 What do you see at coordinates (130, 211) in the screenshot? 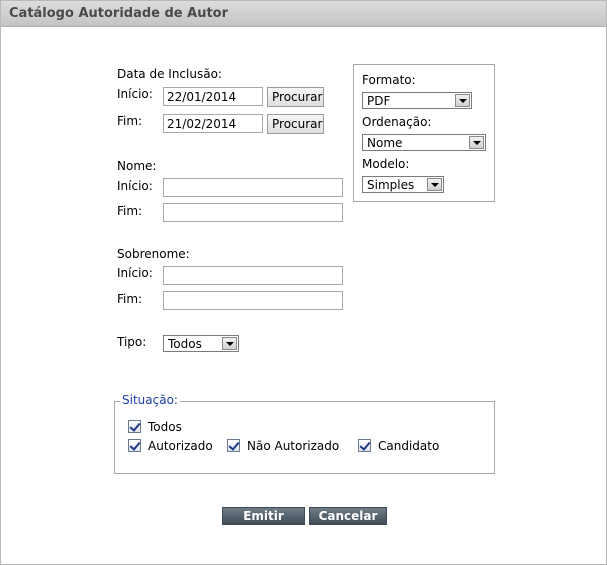
I see `nome-fim-label: Fim:` at bounding box center [130, 211].